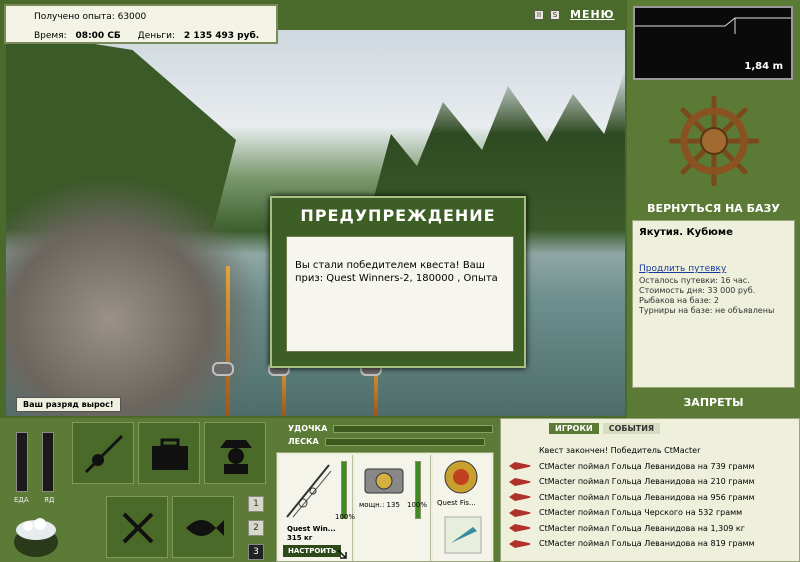 This screenshot has height=562, width=800. I want to click on pause-icon: II, so click(539, 14).